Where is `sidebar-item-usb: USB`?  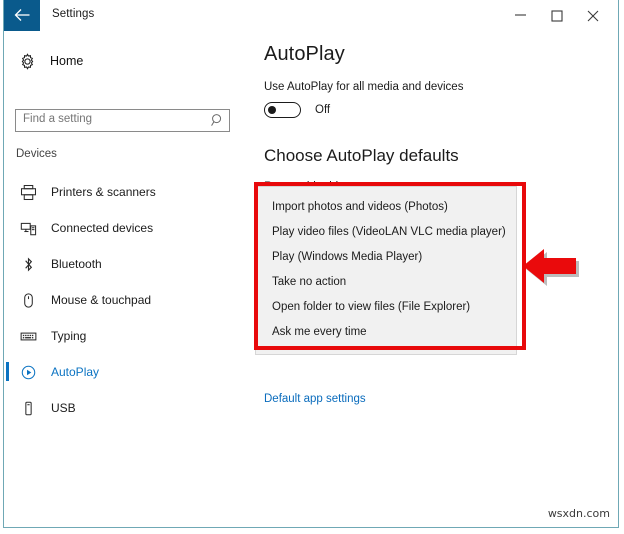 sidebar-item-usb: USB is located at coordinates (125, 408).